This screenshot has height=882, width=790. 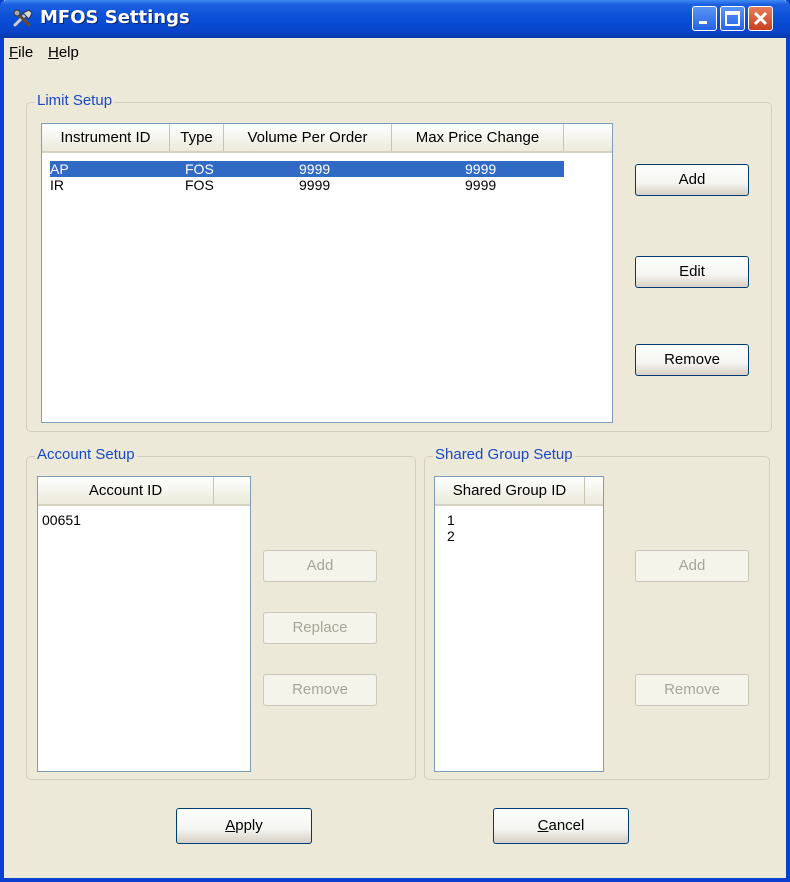 I want to click on minimize-icon, so click(x=703, y=22).